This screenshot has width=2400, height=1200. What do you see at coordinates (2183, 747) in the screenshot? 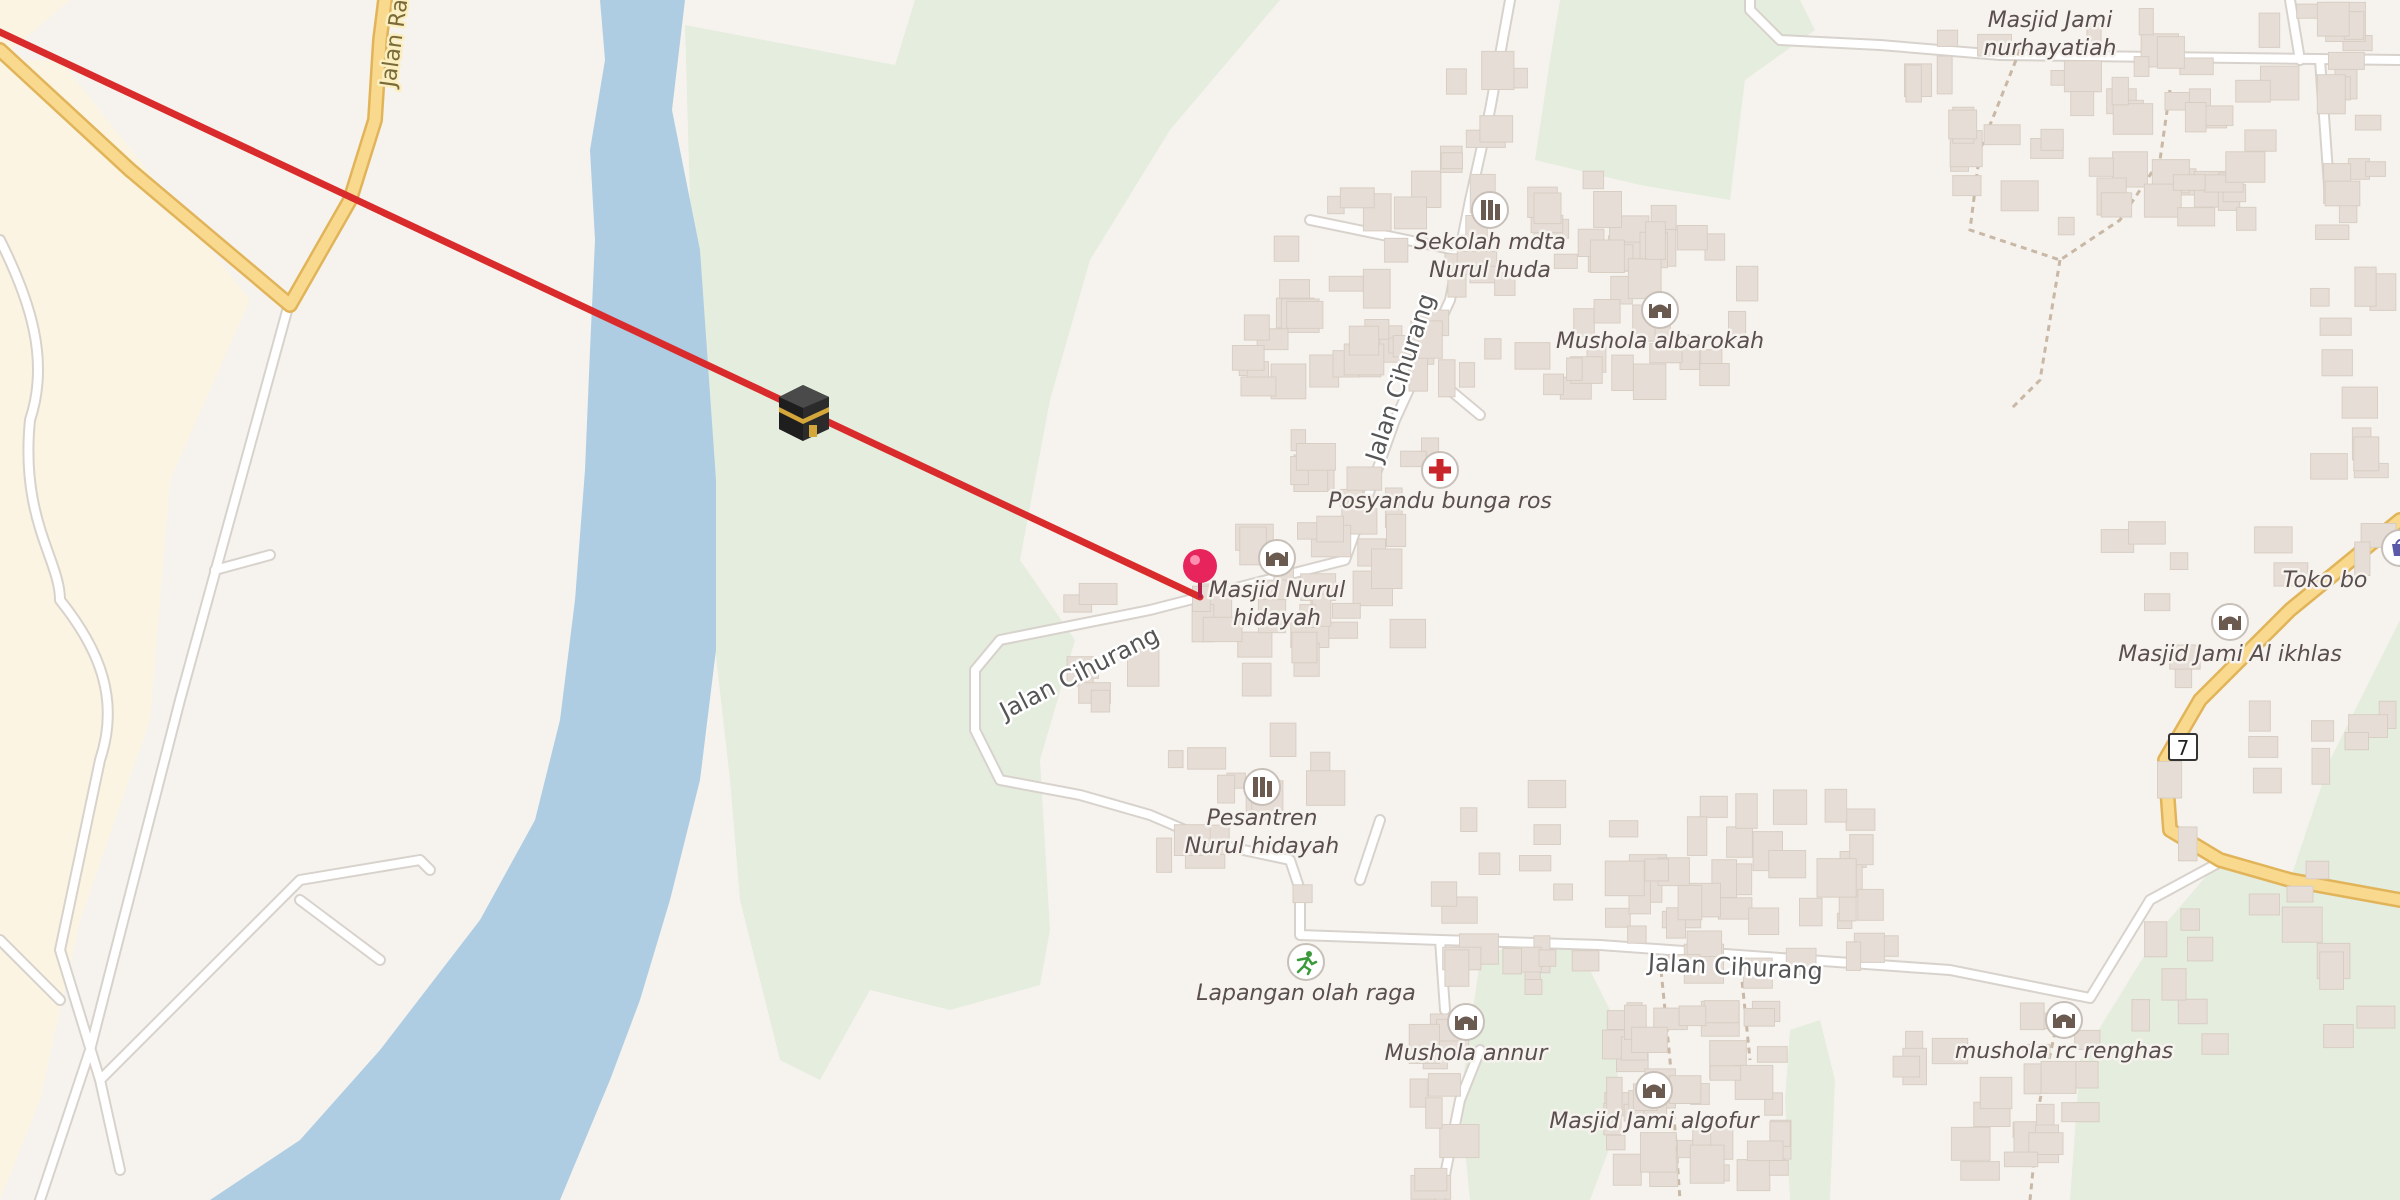
I see `route-shield: 7` at bounding box center [2183, 747].